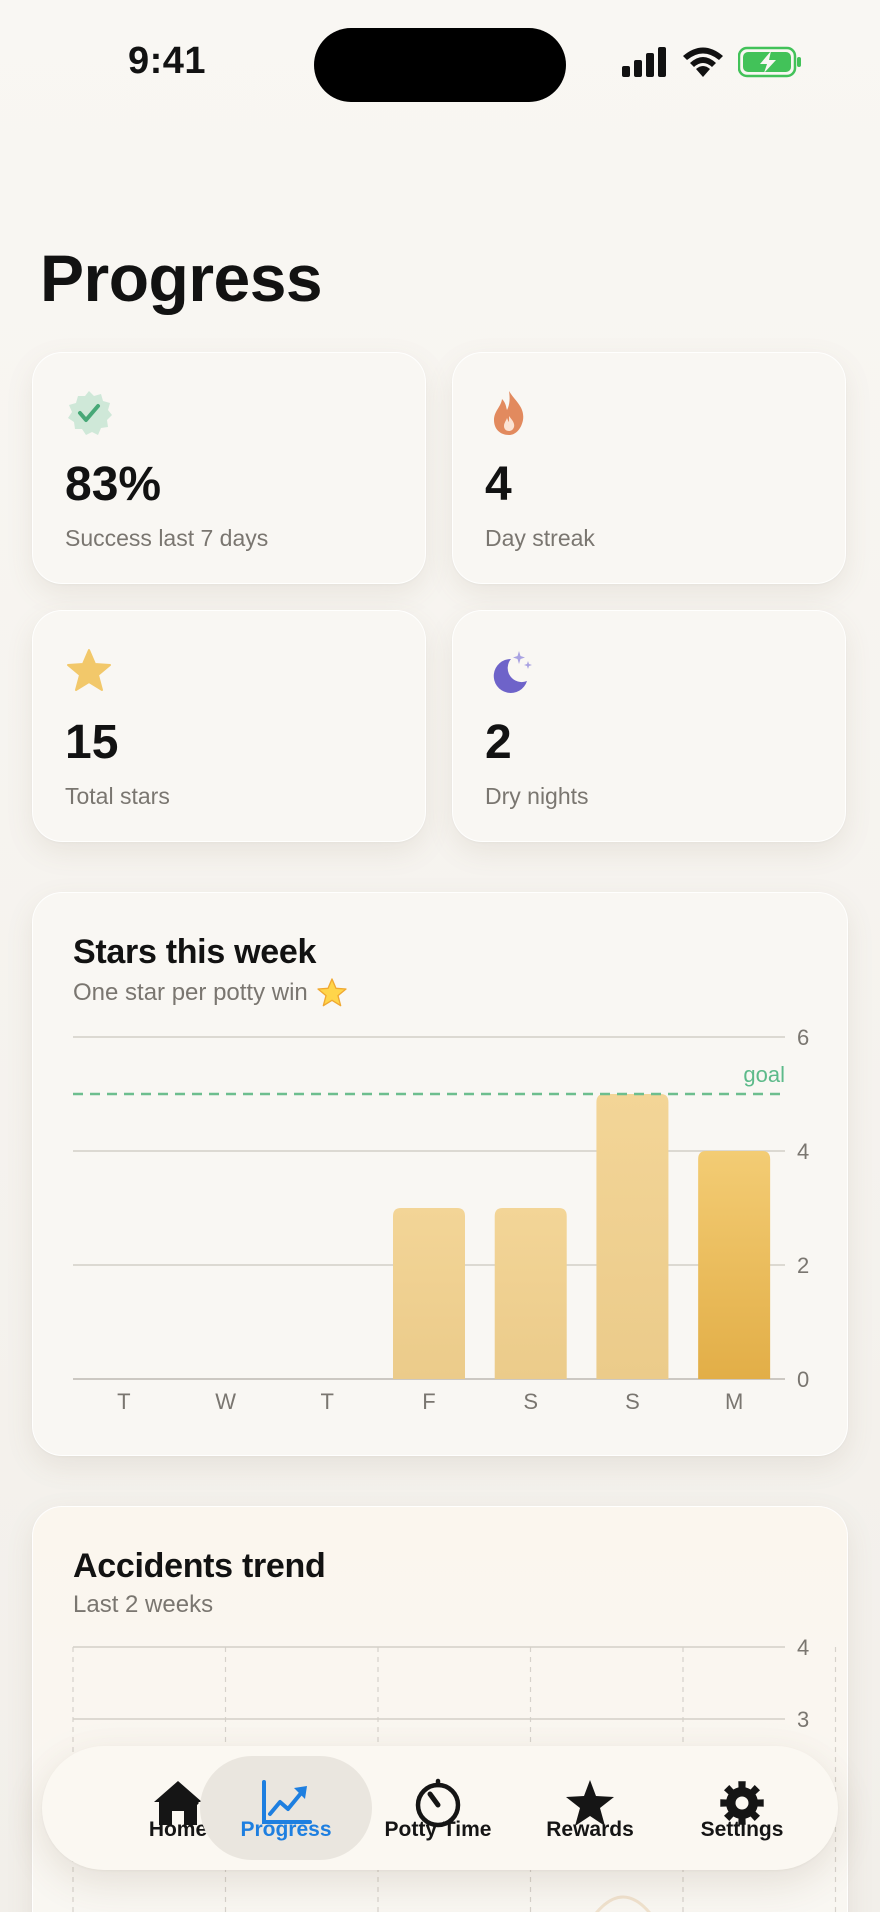 The height and width of the screenshot is (1912, 880). What do you see at coordinates (90, 413) in the screenshot?
I see `badge-check-icon` at bounding box center [90, 413].